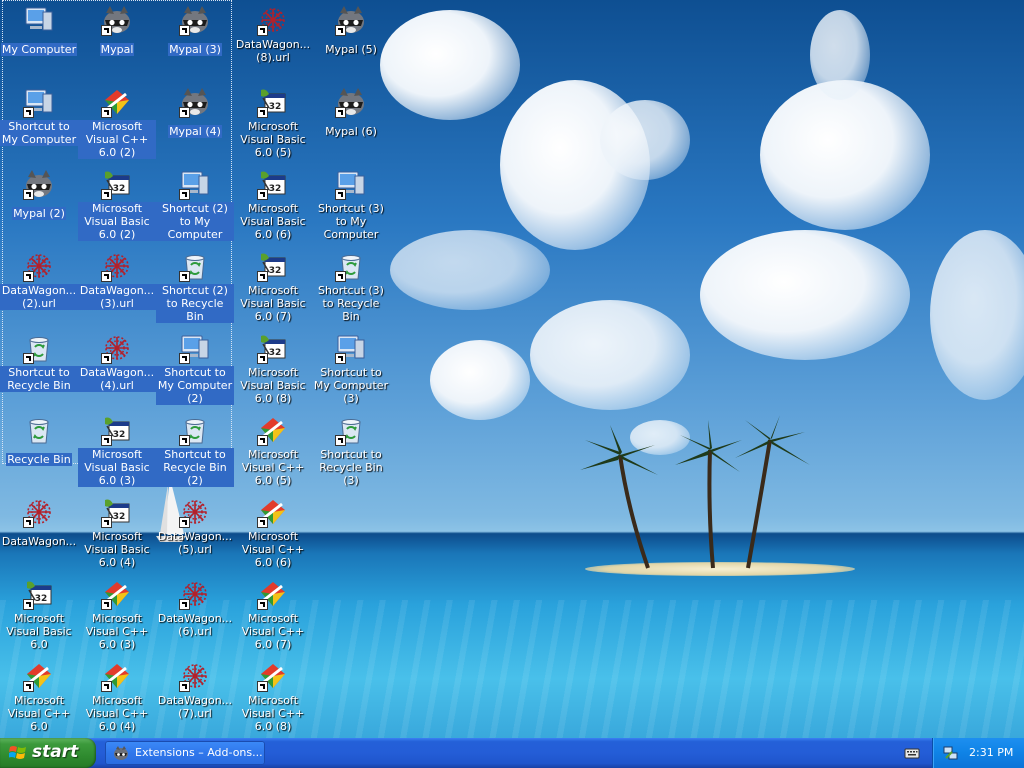  I want to click on desktop-icon: DataWagon...(4).url, so click(117, 362).